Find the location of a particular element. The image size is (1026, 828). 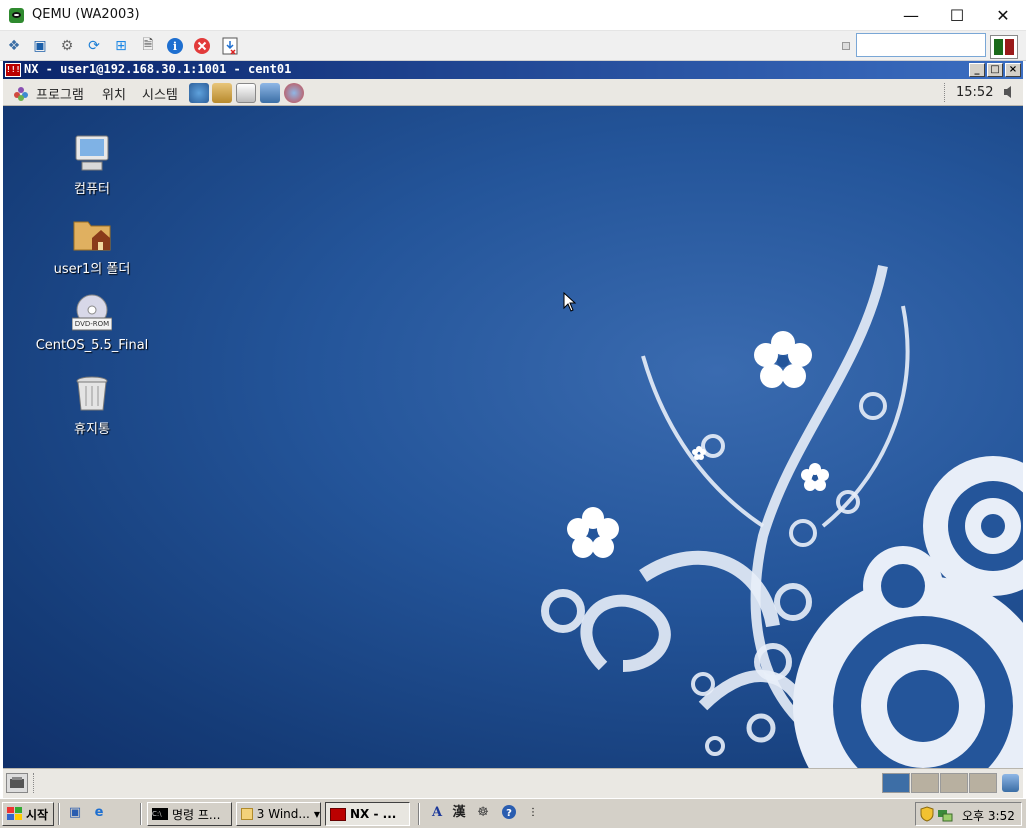

info-icon: i is located at coordinates (175, 46).